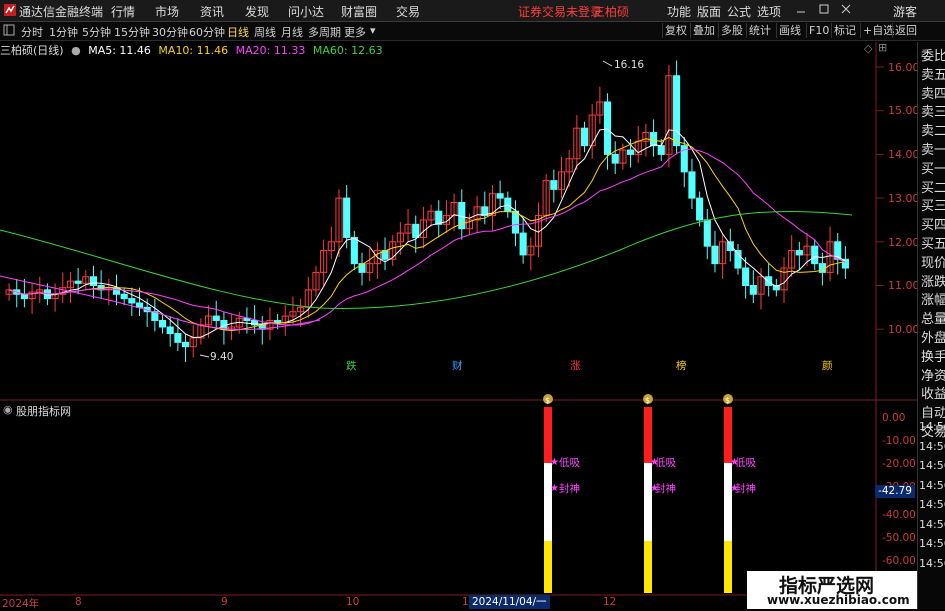 This screenshot has height=611, width=945. Describe the element at coordinates (899, 515) in the screenshot. I see `indicator-tick: -40.00` at that location.